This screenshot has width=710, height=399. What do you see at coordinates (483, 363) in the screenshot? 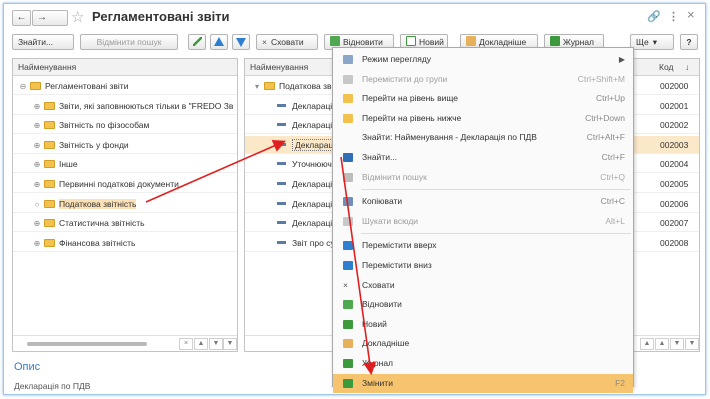
I see `menu-item: Журнал` at bounding box center [483, 363].